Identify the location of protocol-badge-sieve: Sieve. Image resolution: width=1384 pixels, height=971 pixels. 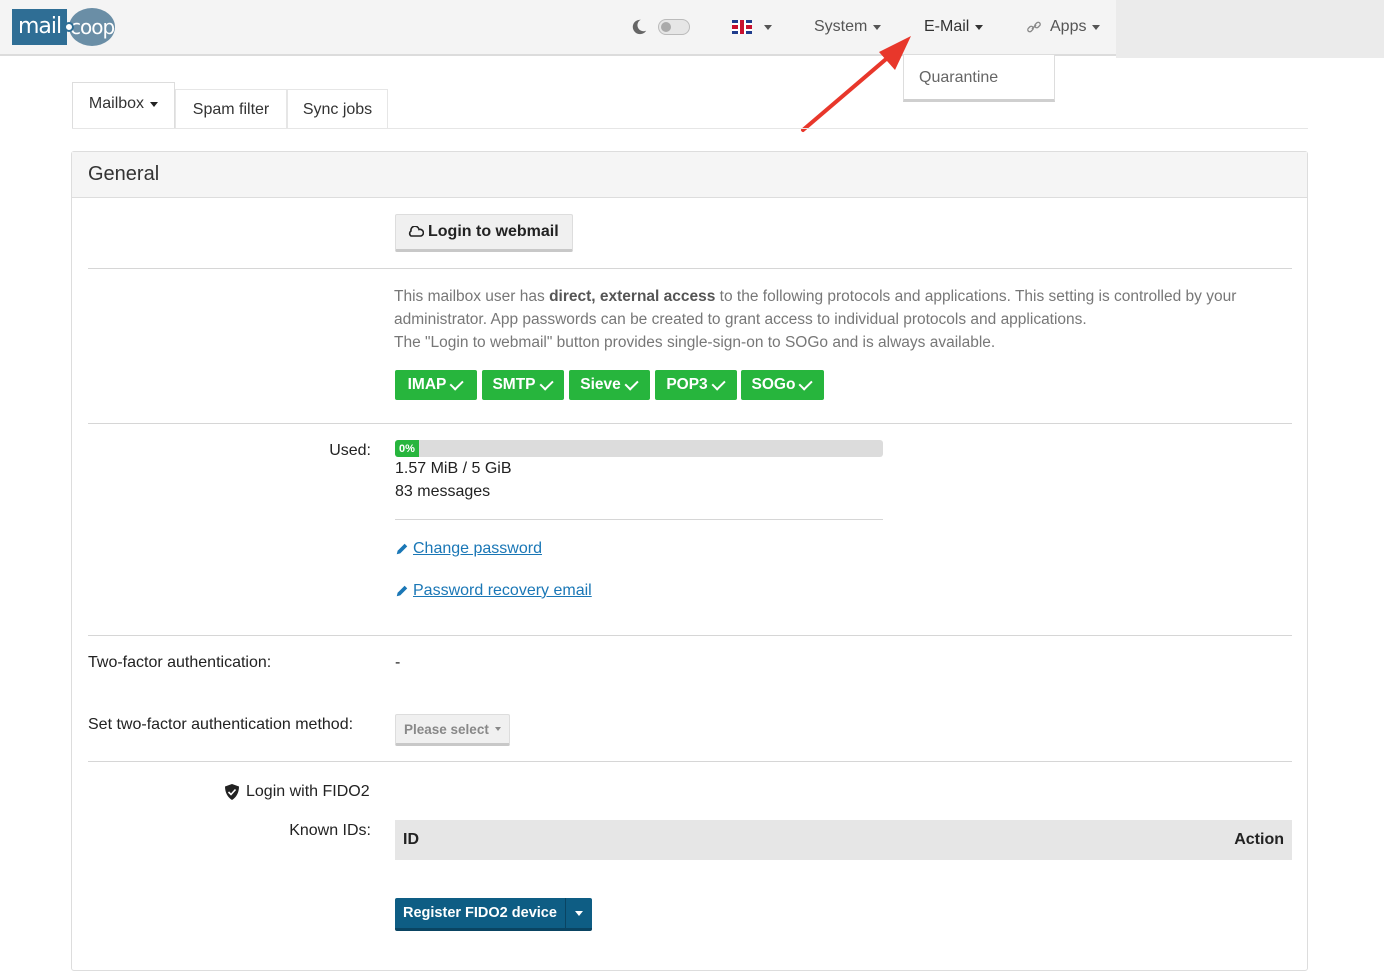
(609, 385).